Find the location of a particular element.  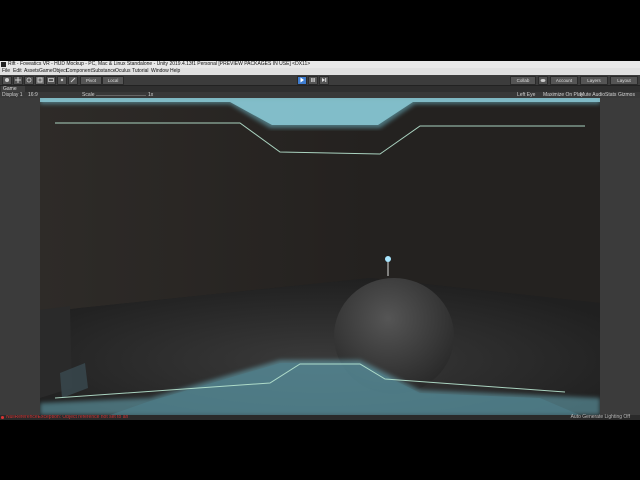

menu-gameobject: GameObject is located at coordinates (53, 71).